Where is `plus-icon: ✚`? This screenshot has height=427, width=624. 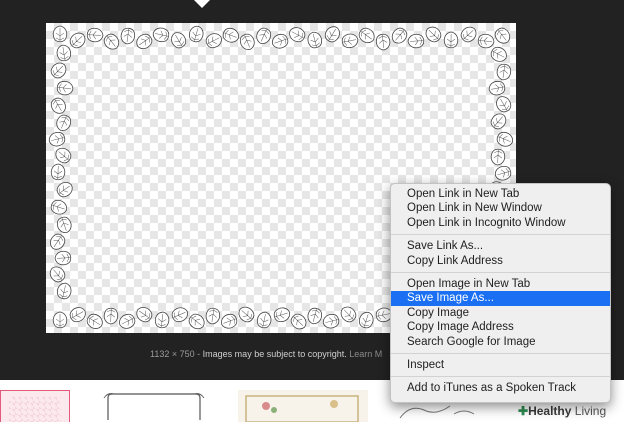 plus-icon: ✚ is located at coordinates (523, 411).